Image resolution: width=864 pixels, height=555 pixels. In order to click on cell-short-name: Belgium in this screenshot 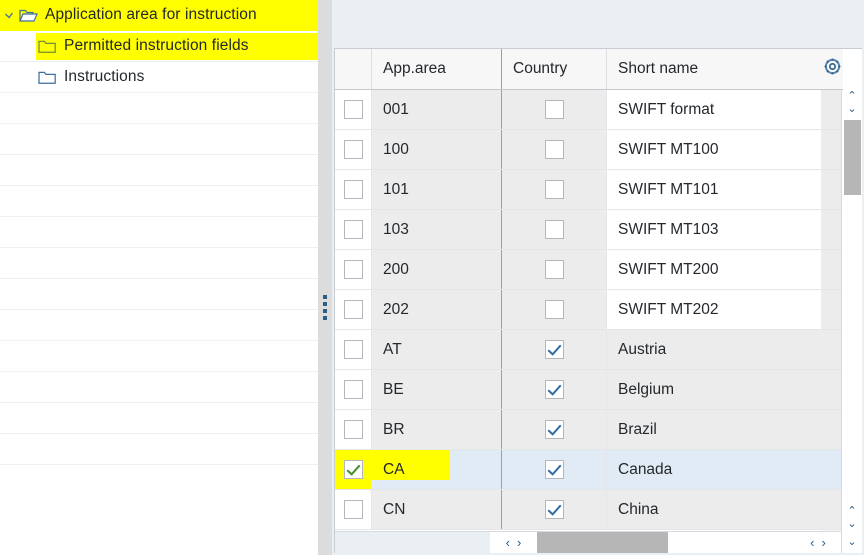, I will do `click(714, 389)`.